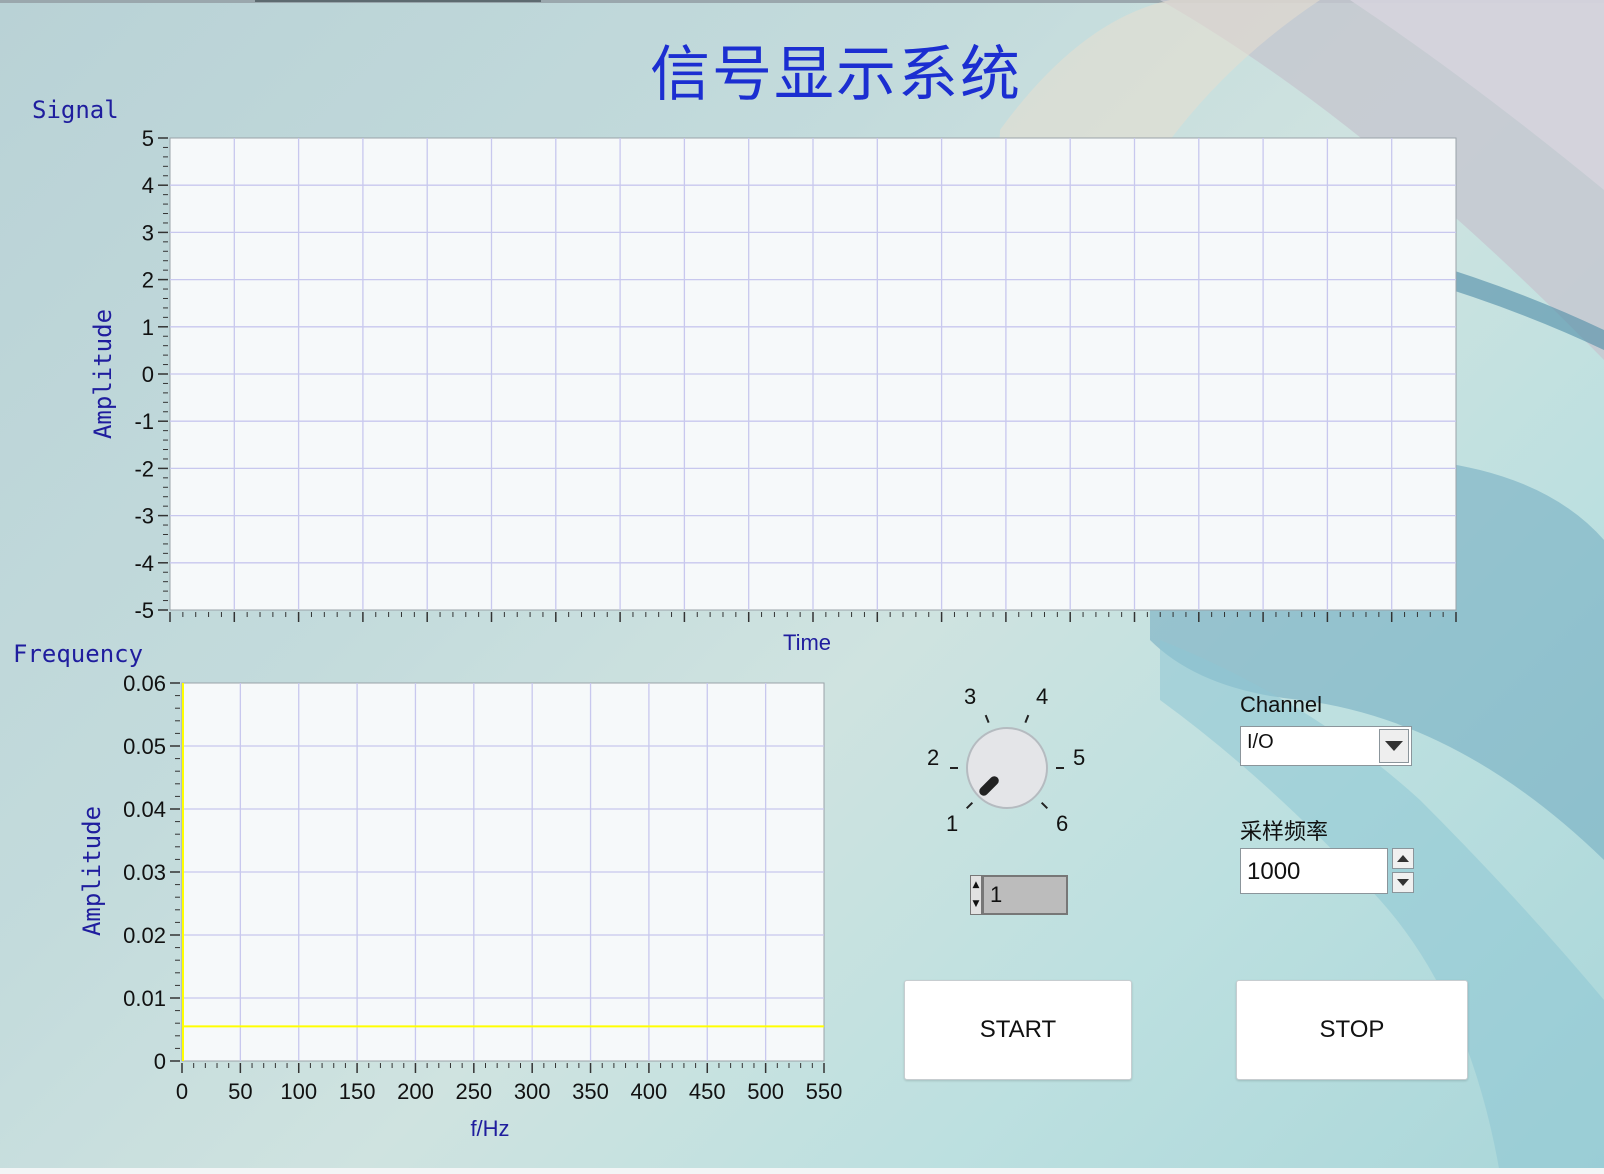 This screenshot has width=1604, height=1174. Describe the element at coordinates (1079, 757) in the screenshot. I see `knob-label-5: 5` at that location.